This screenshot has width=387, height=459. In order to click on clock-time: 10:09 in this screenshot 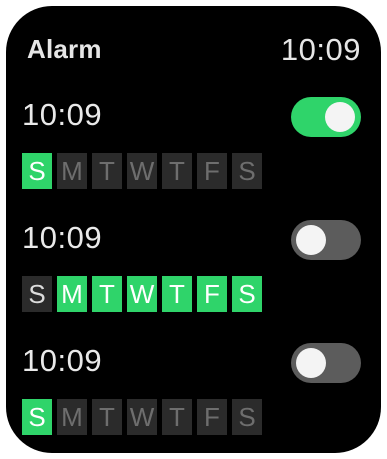, I will do `click(320, 49)`.